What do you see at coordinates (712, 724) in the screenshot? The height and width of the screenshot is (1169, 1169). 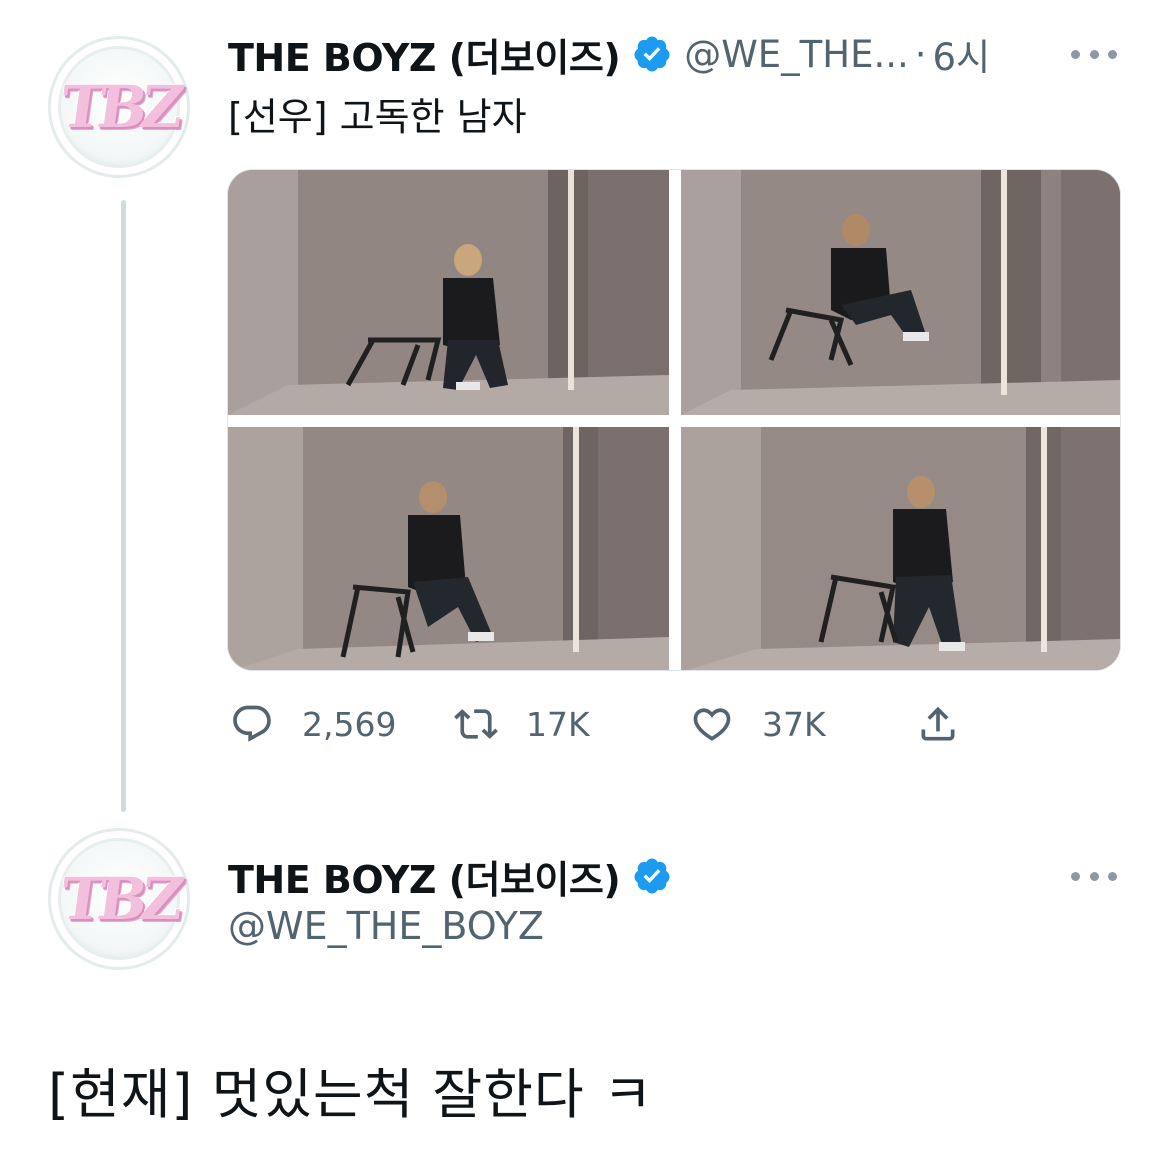 I see `like-icon` at bounding box center [712, 724].